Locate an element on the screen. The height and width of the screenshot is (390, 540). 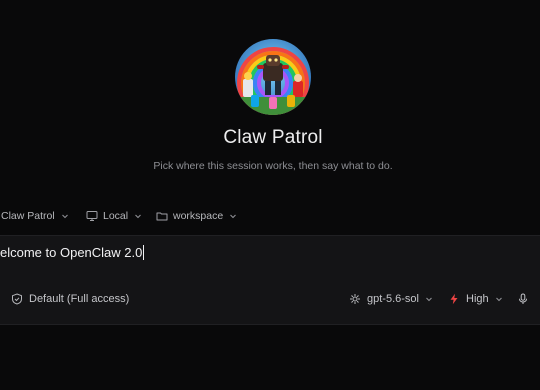
mic-button is located at coordinates (523, 299).